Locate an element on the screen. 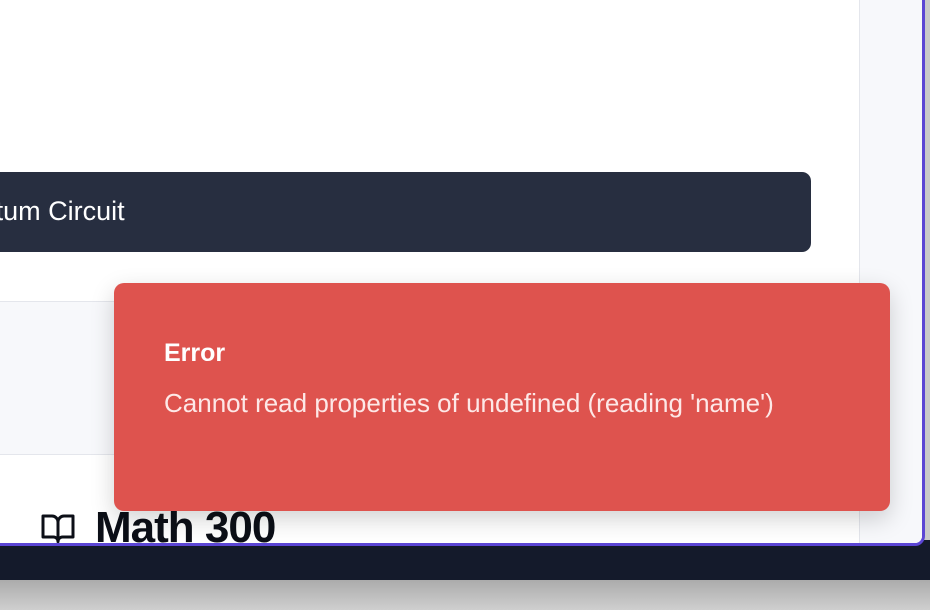 Image resolution: width=930 pixels, height=610 pixels. book-open-icon is located at coordinates (58, 528).